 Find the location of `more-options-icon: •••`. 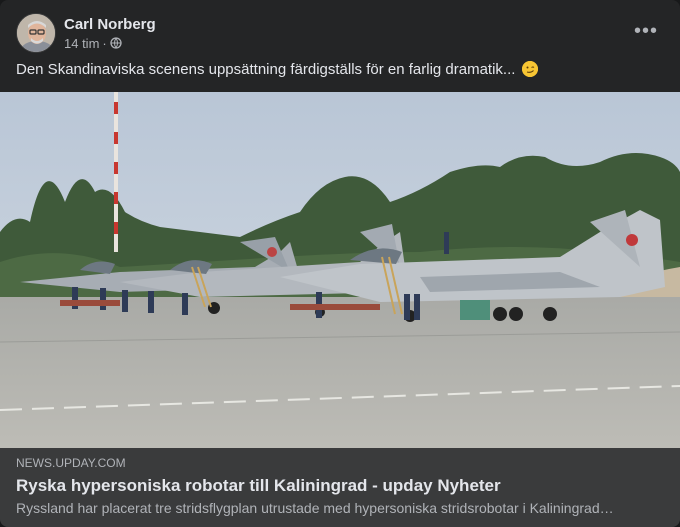

more-options-icon: ••• is located at coordinates (646, 31).